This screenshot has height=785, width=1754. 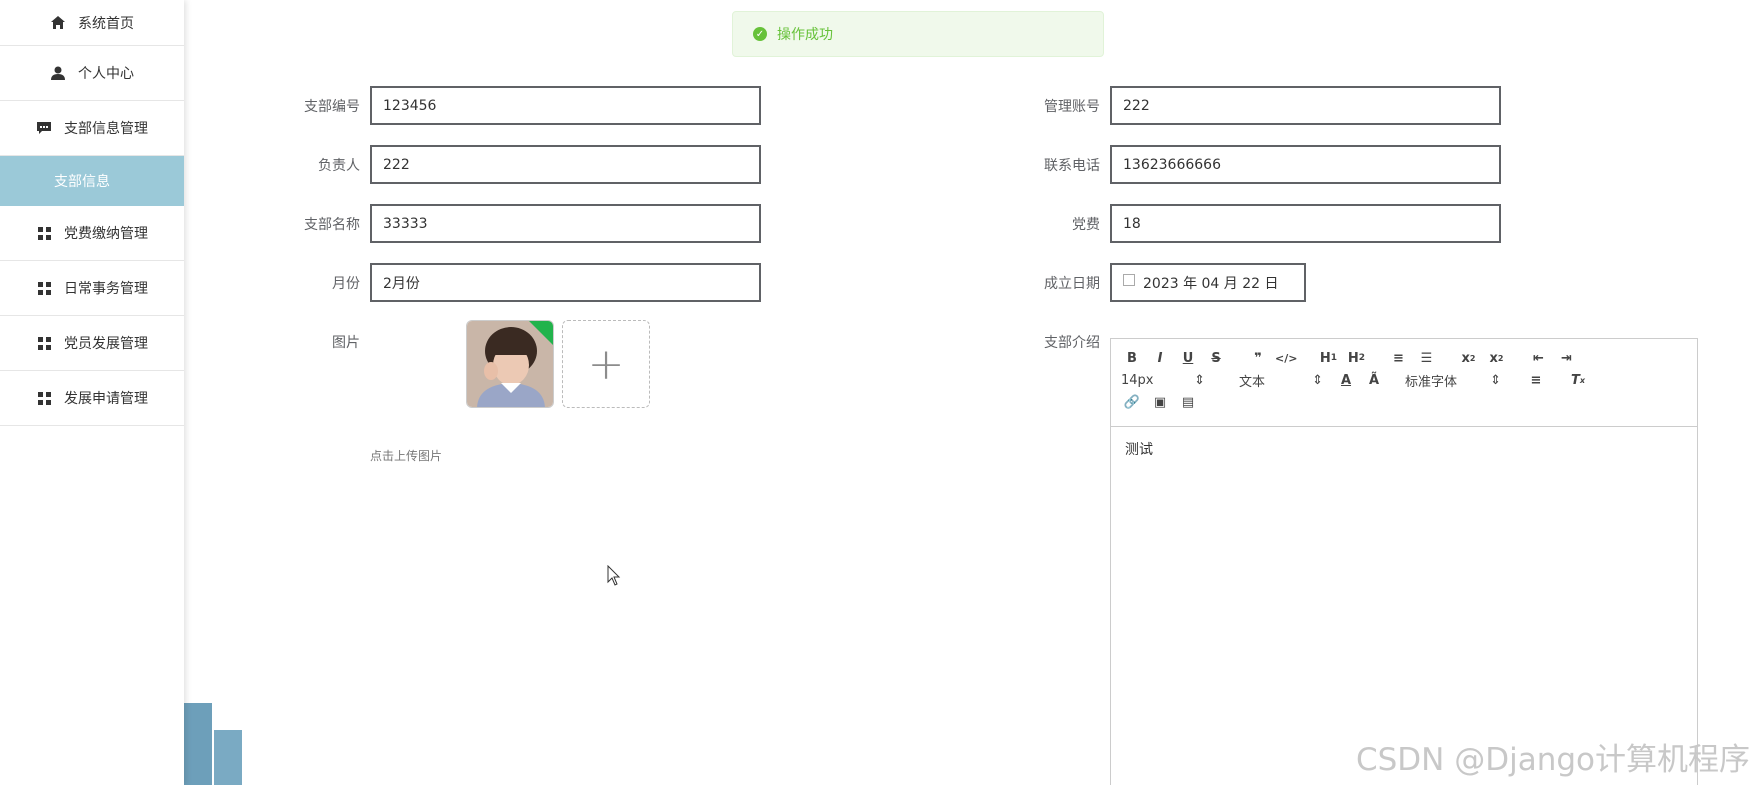 I want to click on mouse-cursor-icon, so click(x=614, y=575).